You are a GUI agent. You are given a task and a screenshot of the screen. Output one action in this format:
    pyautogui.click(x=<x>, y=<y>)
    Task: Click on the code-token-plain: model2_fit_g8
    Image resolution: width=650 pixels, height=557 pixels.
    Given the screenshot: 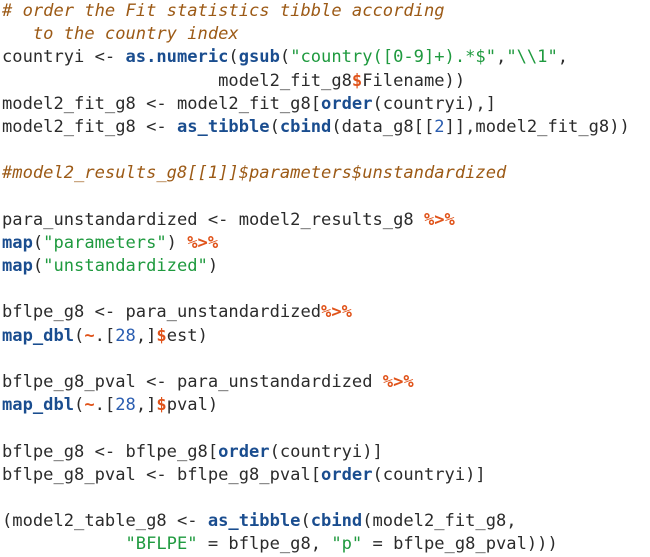 What is the action you would take?
    pyautogui.click(x=177, y=80)
    